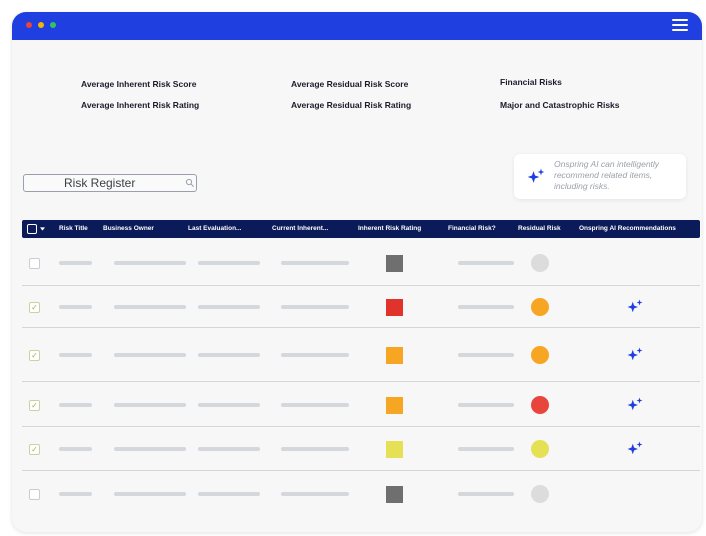  Describe the element at coordinates (680, 25) in the screenshot. I see `hamburger-menu-icon` at that location.